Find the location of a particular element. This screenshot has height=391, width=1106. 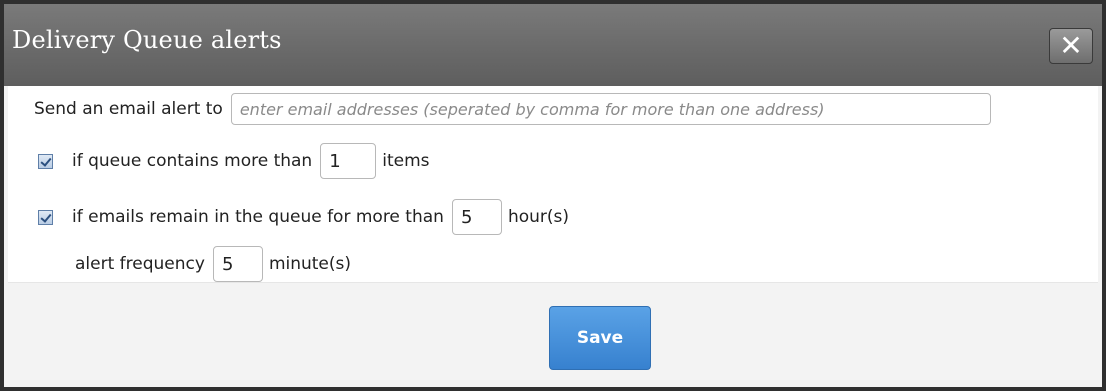

alert-frequency-unit-label: minute(s) is located at coordinates (310, 264).